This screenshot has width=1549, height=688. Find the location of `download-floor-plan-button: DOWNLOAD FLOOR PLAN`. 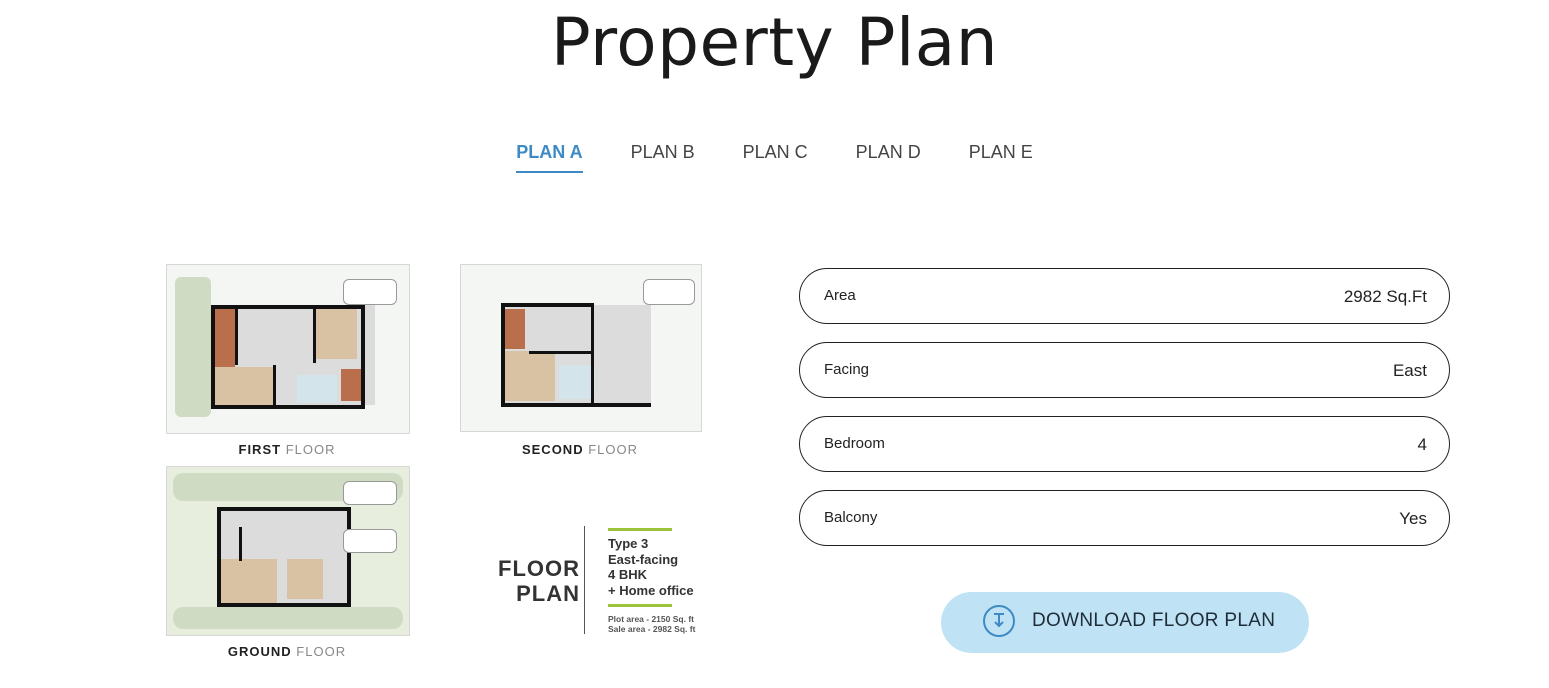

download-floor-plan-button: DOWNLOAD FLOOR PLAN is located at coordinates (1125, 622).